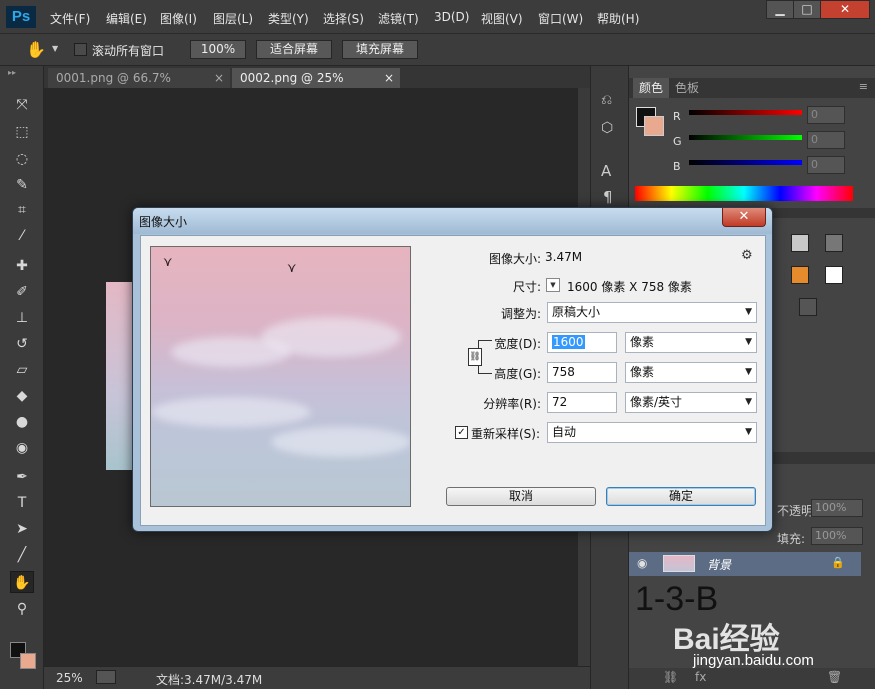 This screenshot has height=689, width=875. What do you see at coordinates (681, 496) in the screenshot?
I see `ok-button: 确定` at bounding box center [681, 496].